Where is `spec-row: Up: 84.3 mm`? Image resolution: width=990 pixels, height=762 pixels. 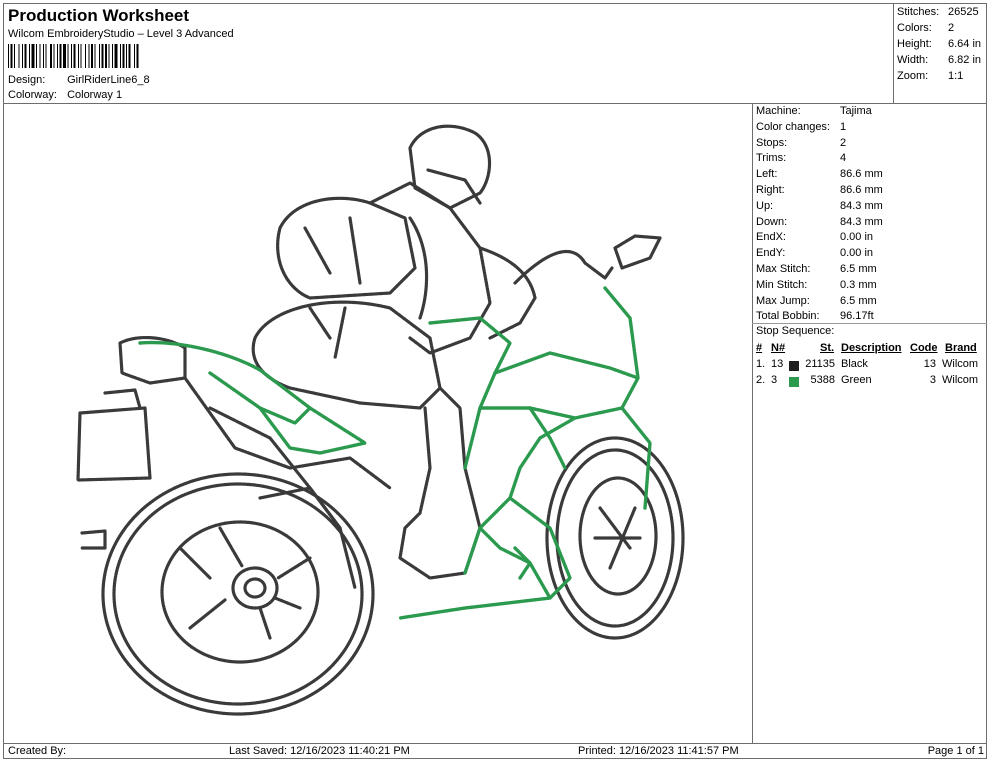 spec-row: Up: 84.3 mm is located at coordinates (871, 207).